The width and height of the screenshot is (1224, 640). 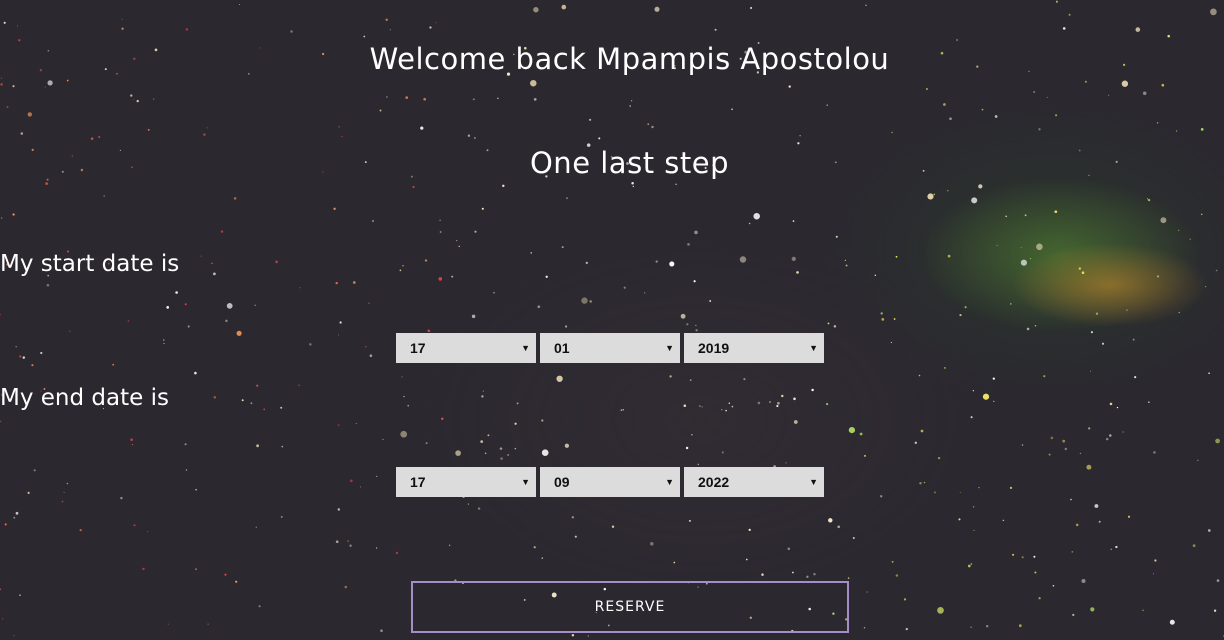 I want to click on start-month-select: 01 ▼, so click(x=610, y=348).